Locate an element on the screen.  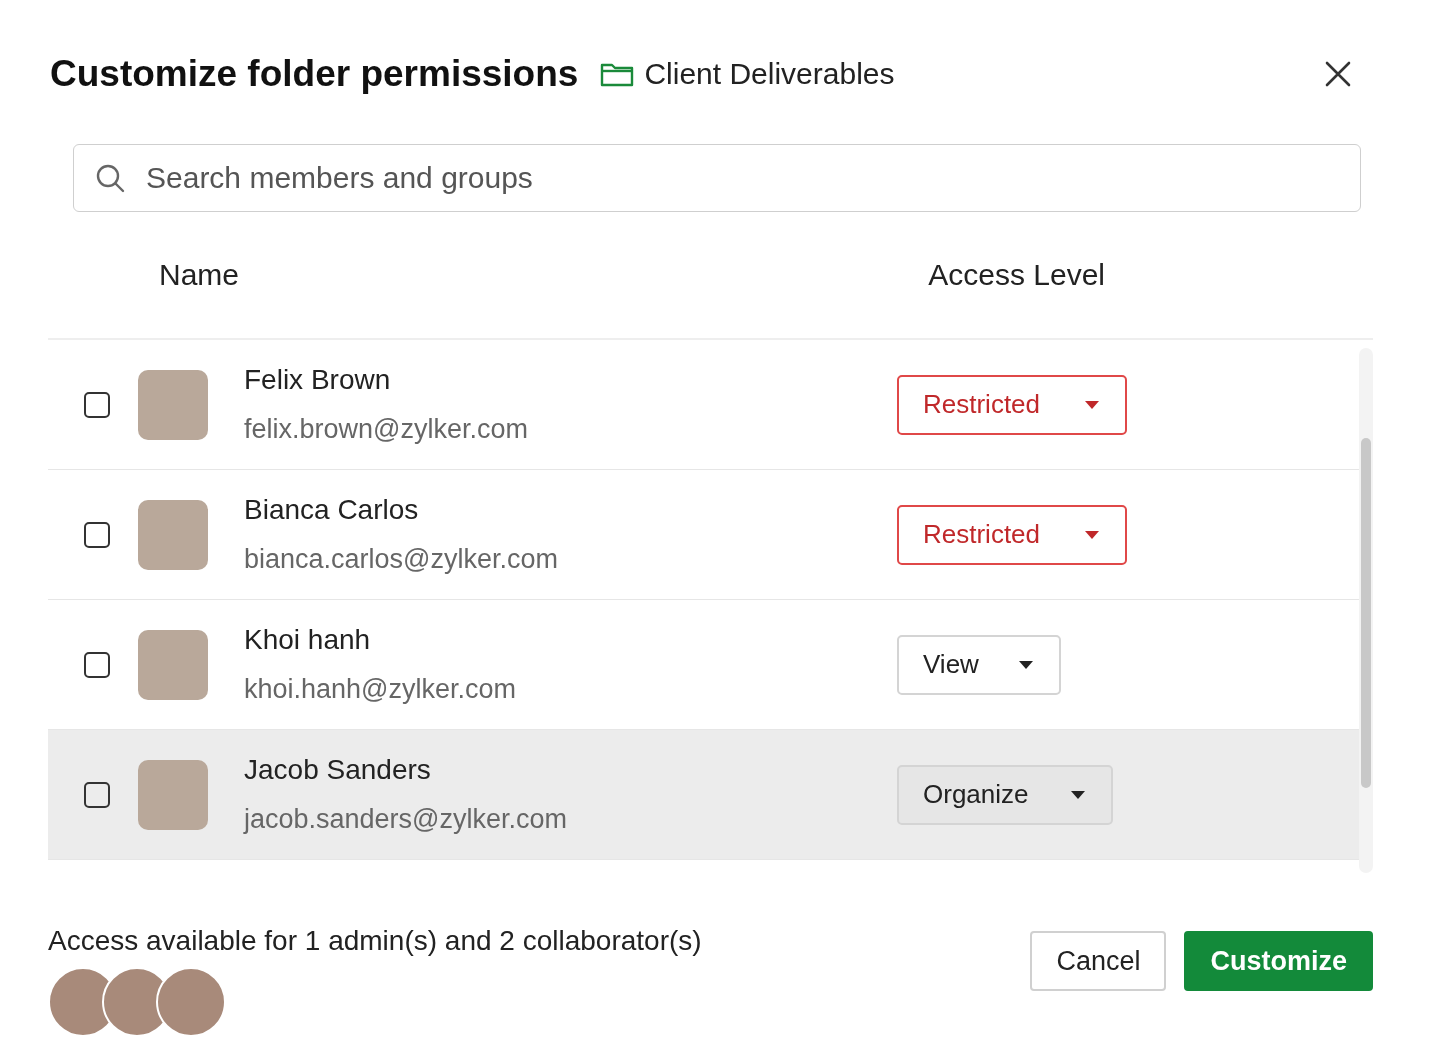
scrollbar-thumb is located at coordinates (1366, 613).